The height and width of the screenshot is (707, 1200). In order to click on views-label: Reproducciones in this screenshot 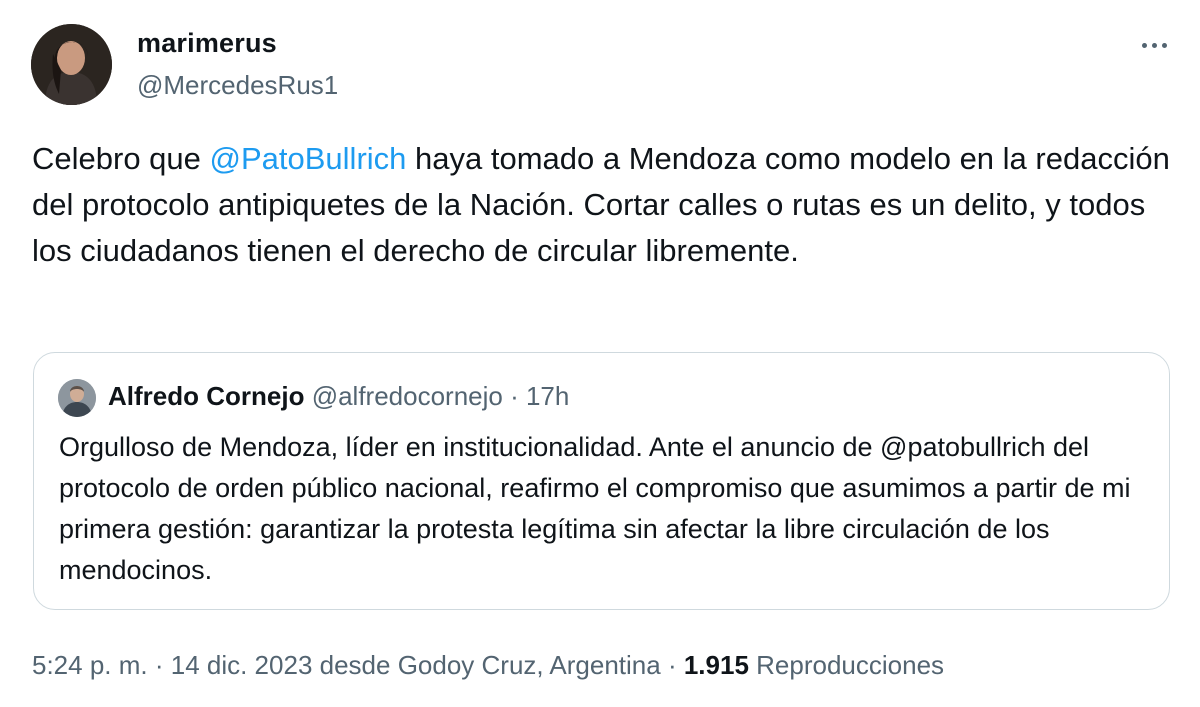, I will do `click(846, 665)`.